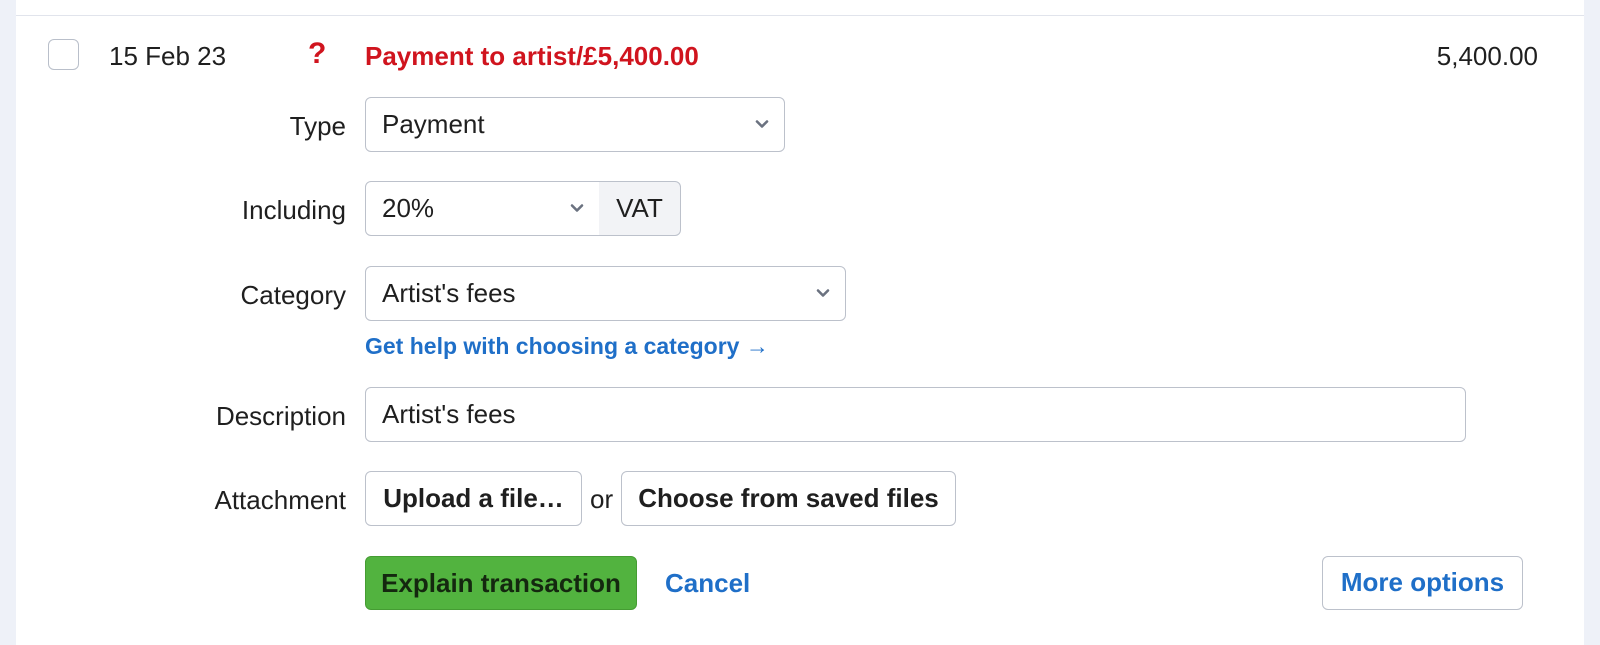  I want to click on transaction-amount: 5,400.00, so click(1487, 56).